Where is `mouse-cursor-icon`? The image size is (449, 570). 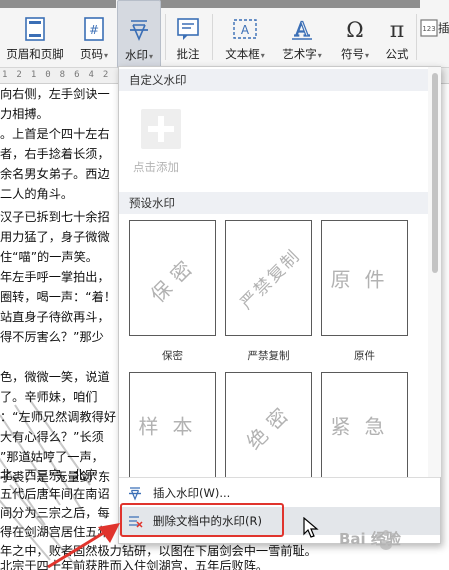 mouse-cursor-icon is located at coordinates (311, 527).